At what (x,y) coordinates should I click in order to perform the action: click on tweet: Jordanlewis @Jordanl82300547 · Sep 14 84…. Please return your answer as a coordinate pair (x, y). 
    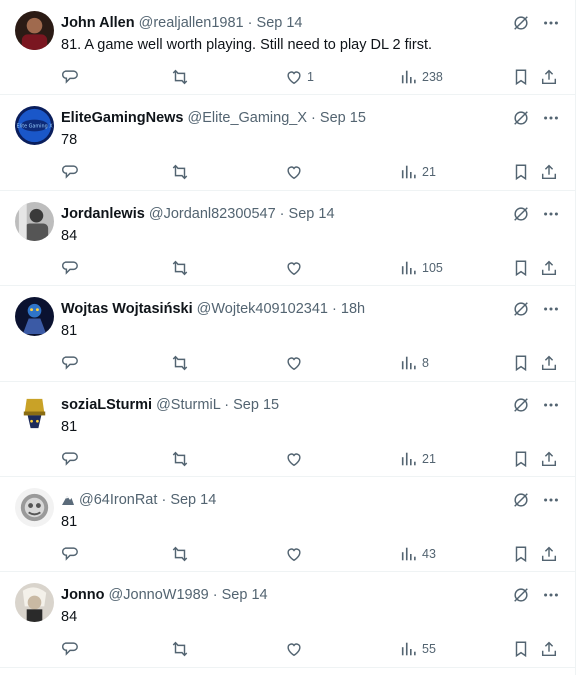
    Looking at the image, I should click on (287, 239).